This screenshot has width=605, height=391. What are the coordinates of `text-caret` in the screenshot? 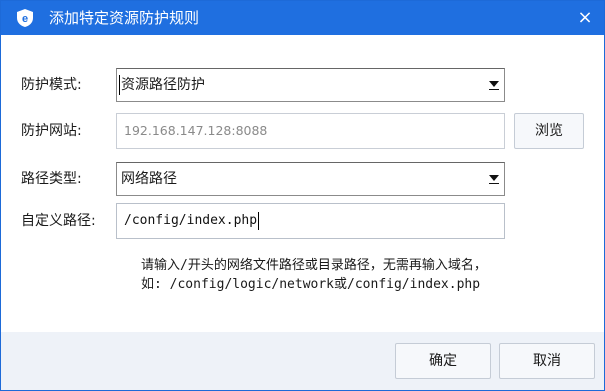 It's located at (259, 220).